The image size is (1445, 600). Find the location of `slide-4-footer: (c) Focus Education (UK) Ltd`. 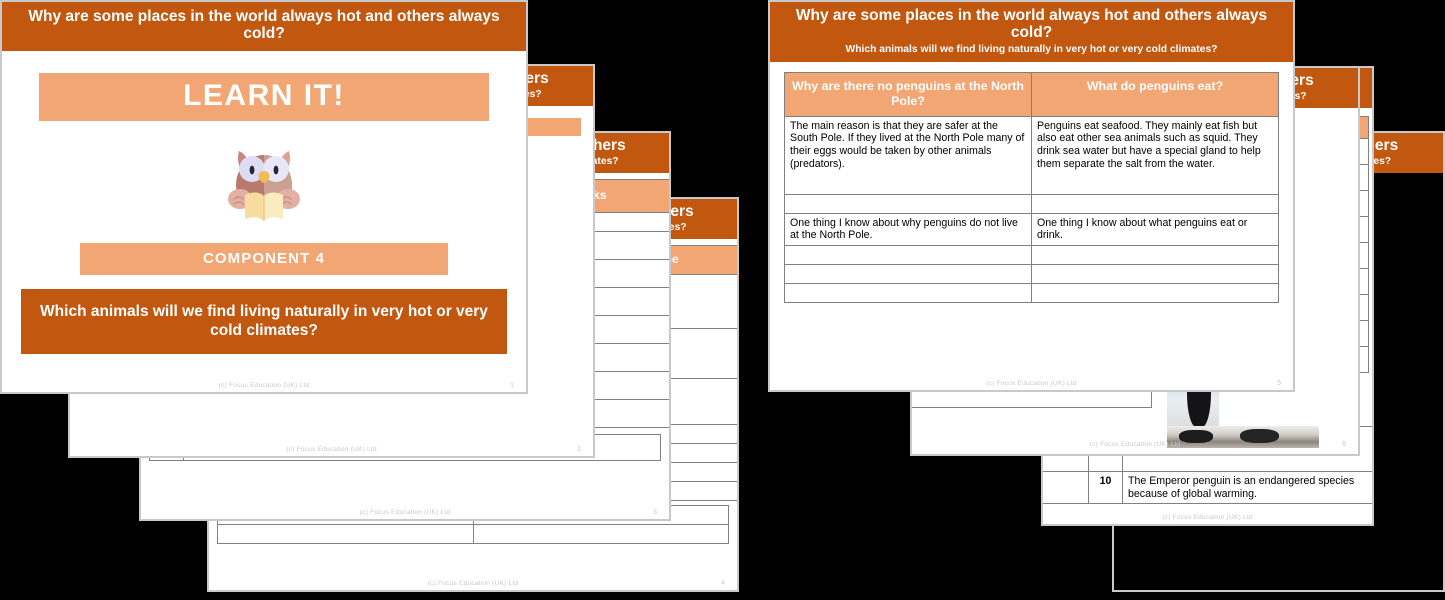

slide-4-footer: (c) Focus Education (UK) Ltd is located at coordinates (473, 583).